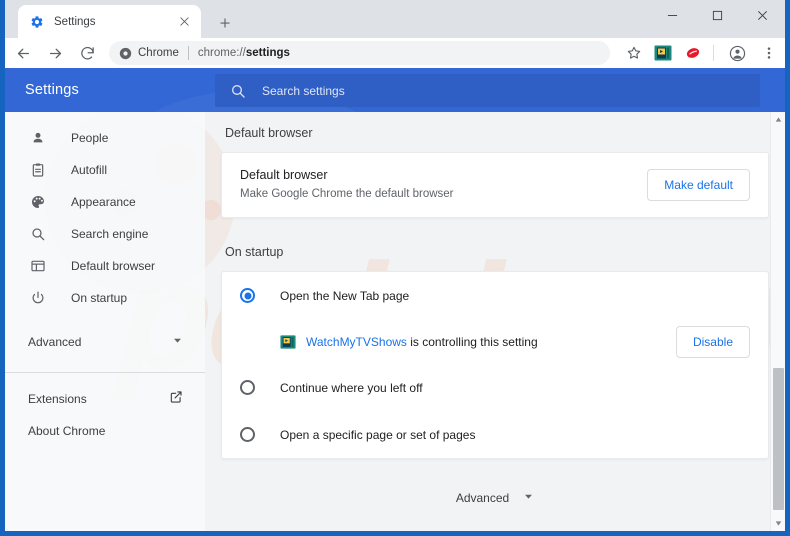 This screenshot has width=790, height=536. Describe the element at coordinates (38, 298) in the screenshot. I see `power-icon` at that location.